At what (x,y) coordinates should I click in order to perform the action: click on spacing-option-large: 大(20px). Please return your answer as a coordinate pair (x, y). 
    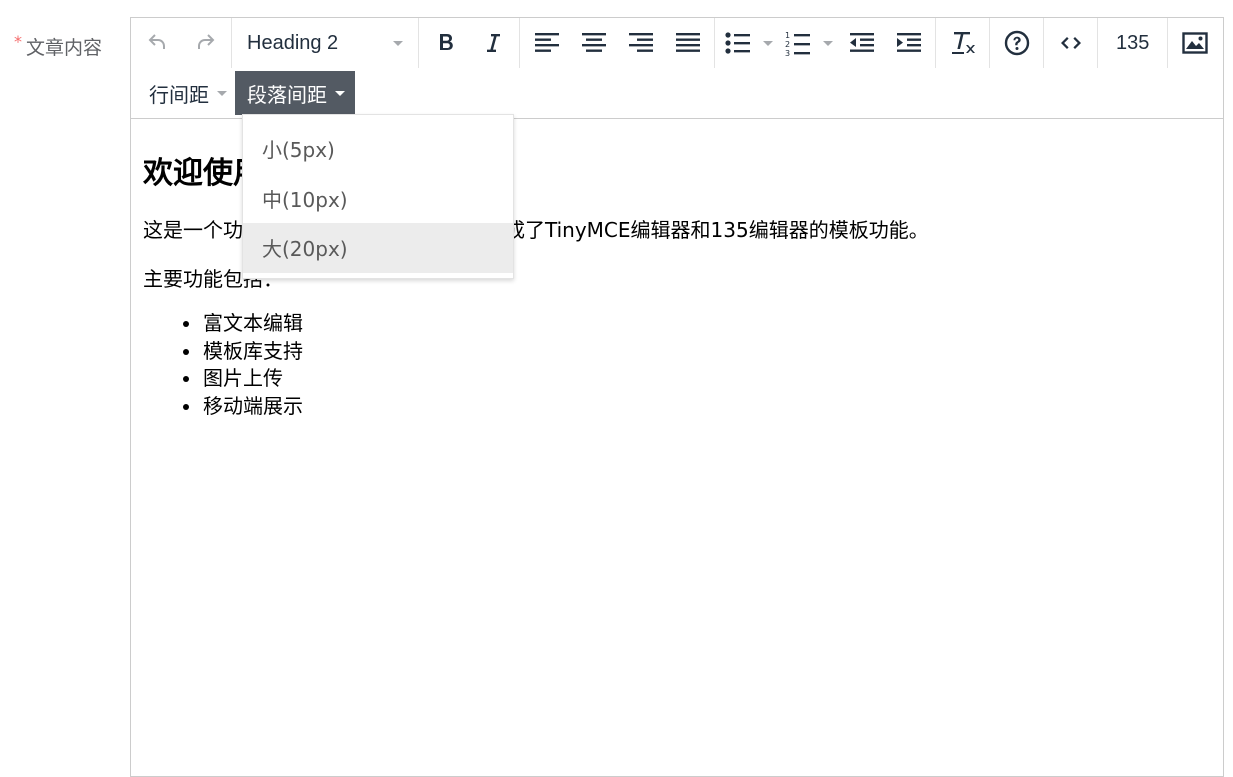
    Looking at the image, I should click on (378, 248).